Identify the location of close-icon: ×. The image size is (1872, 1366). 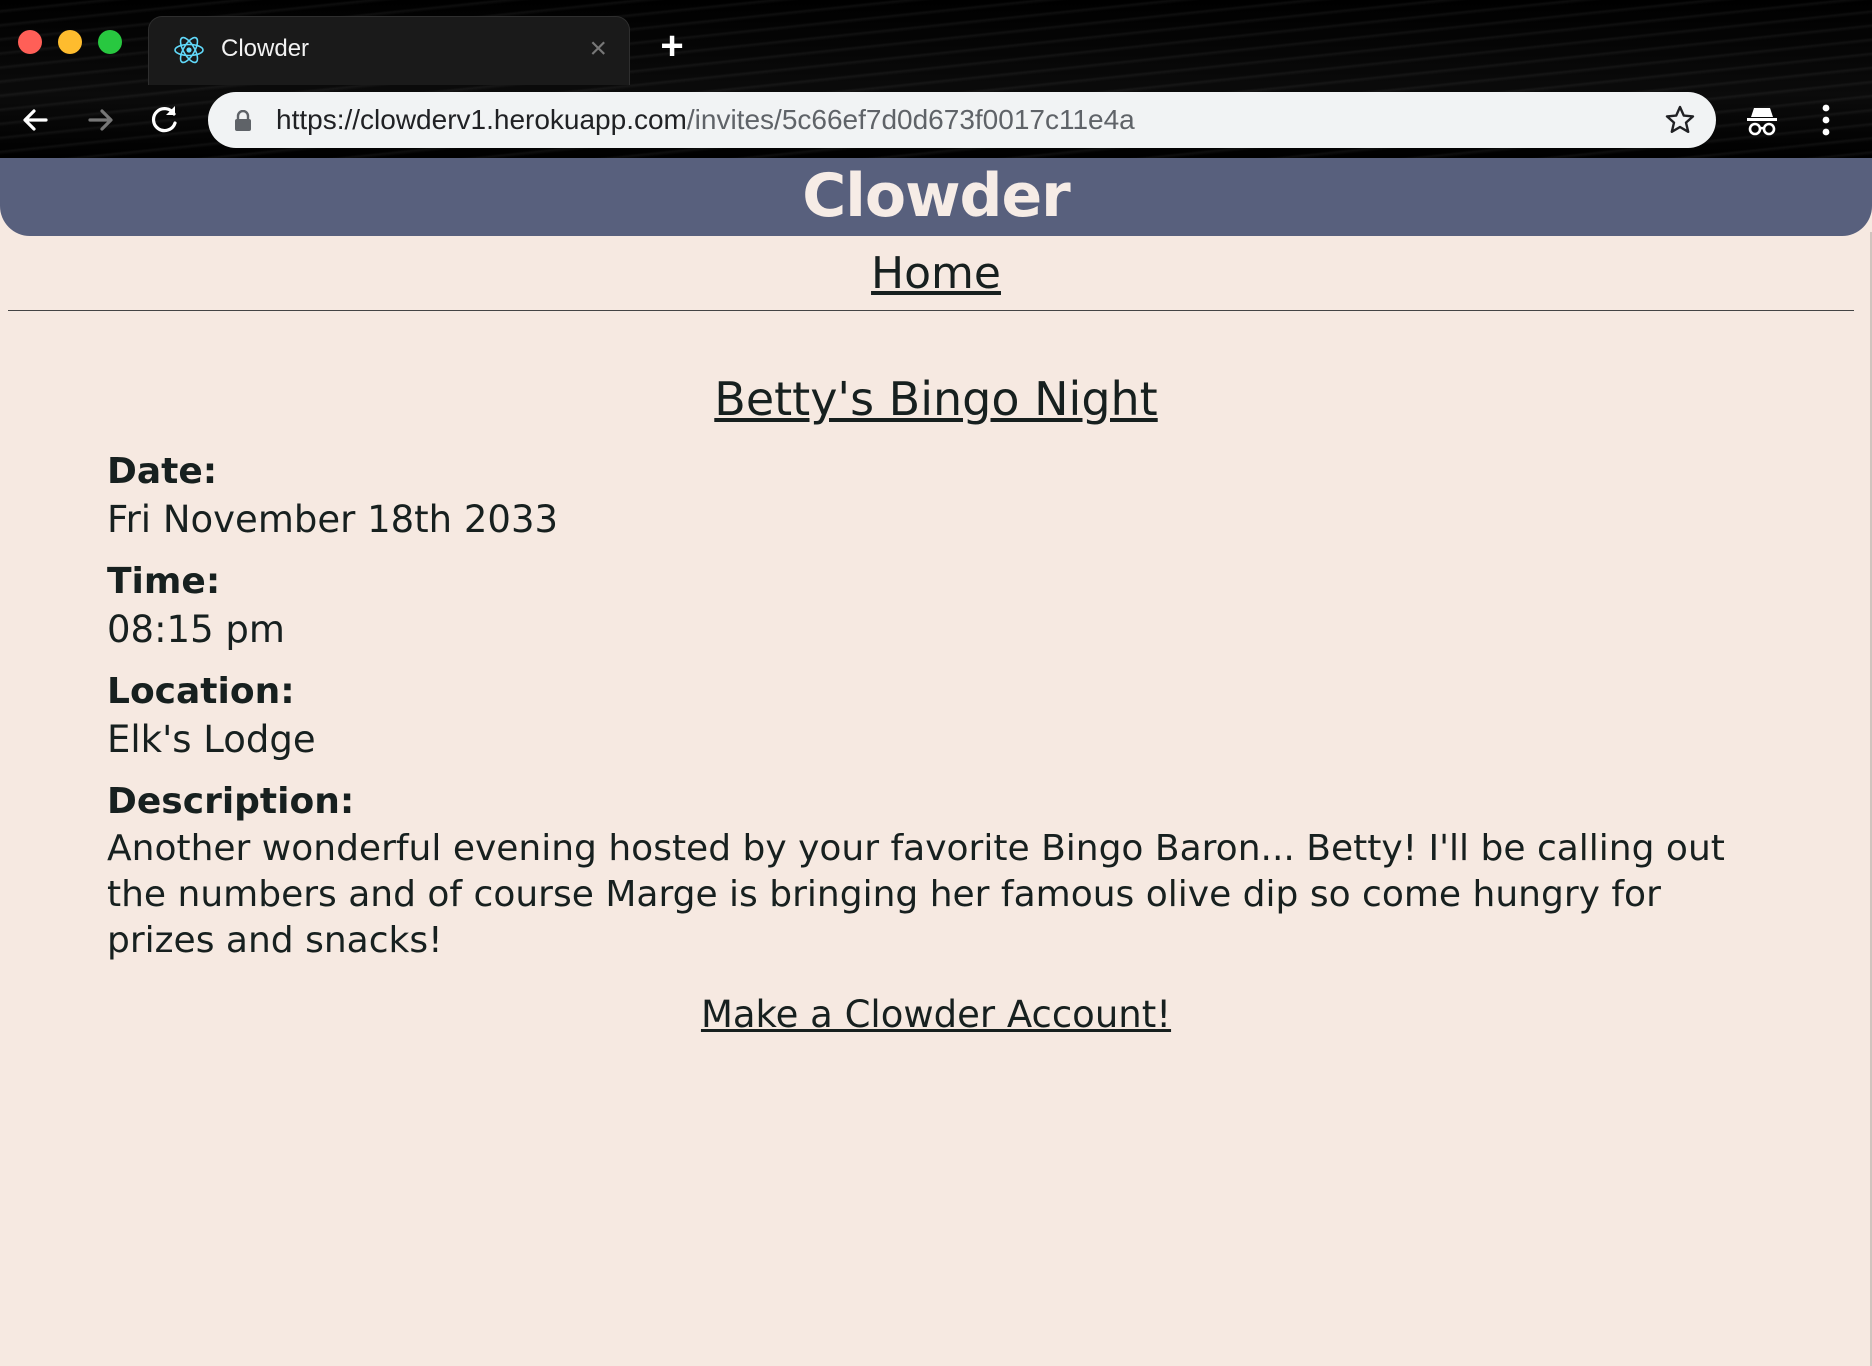
(598, 49).